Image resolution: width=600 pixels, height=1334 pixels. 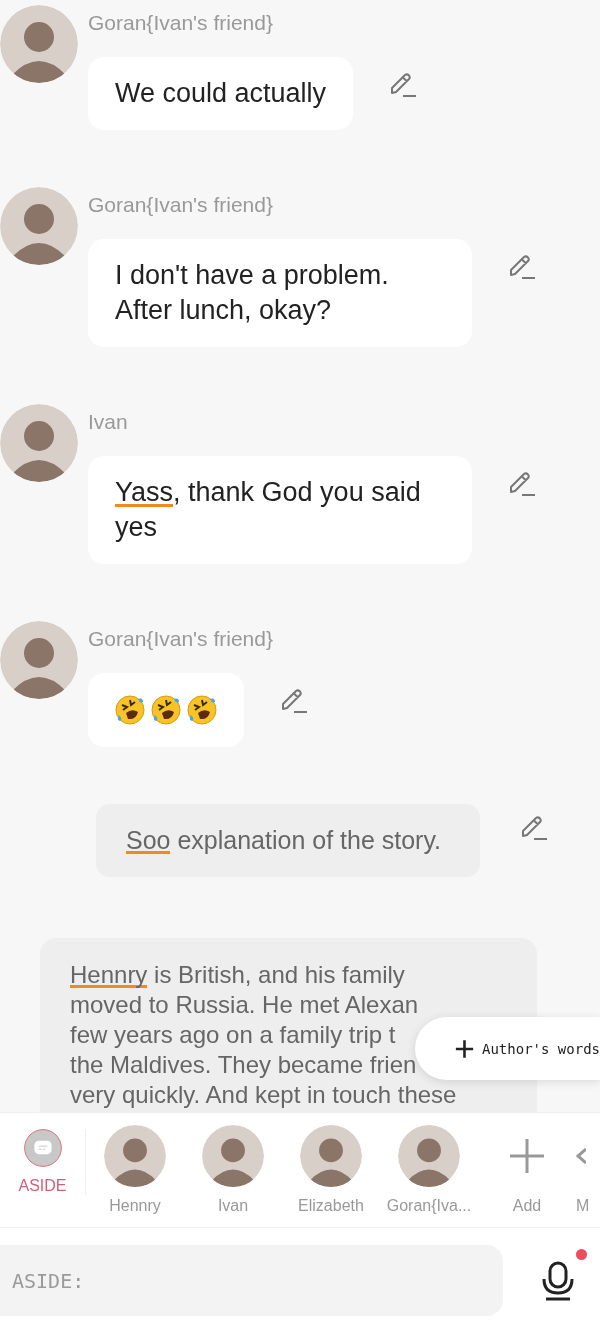 What do you see at coordinates (588, 1170) in the screenshot?
I see `character-chip: M` at bounding box center [588, 1170].